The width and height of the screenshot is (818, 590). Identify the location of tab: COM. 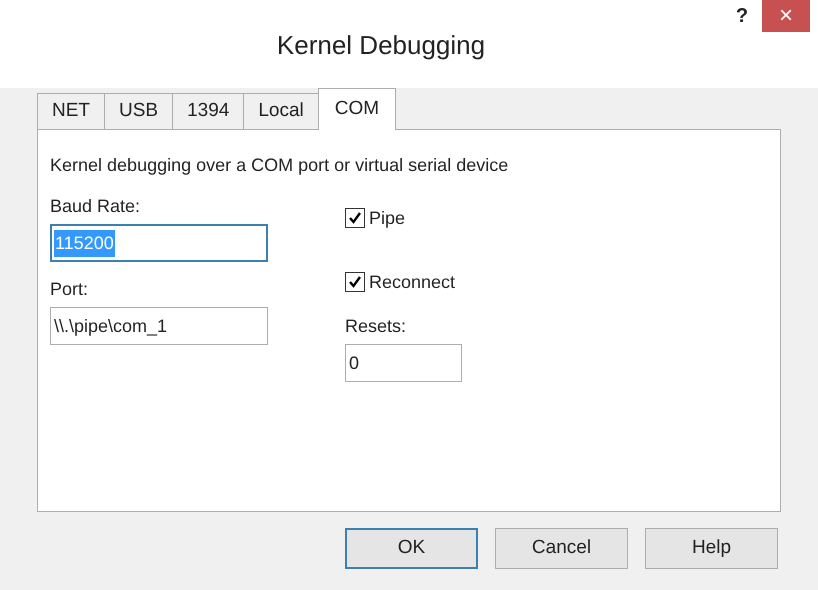
(357, 109).